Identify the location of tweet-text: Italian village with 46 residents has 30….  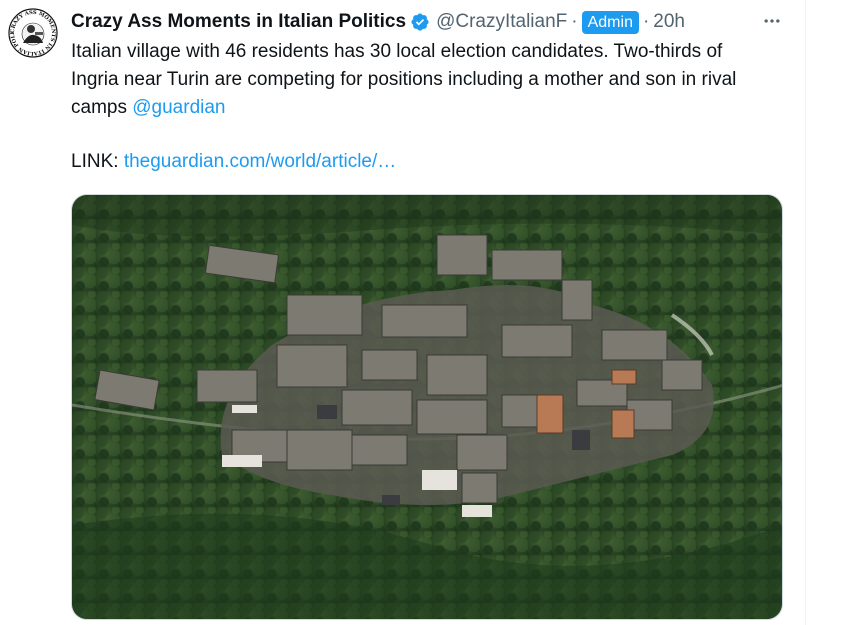
(421, 80).